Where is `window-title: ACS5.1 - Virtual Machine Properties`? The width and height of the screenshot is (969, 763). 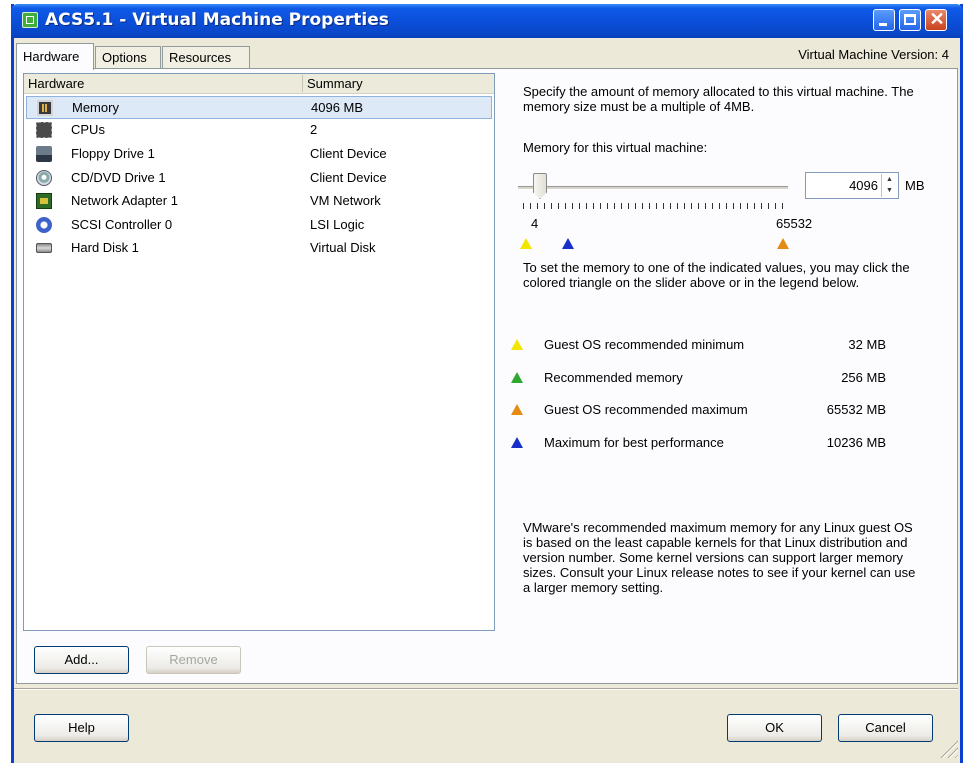 window-title: ACS5.1 - Virtual Machine Properties is located at coordinates (217, 20).